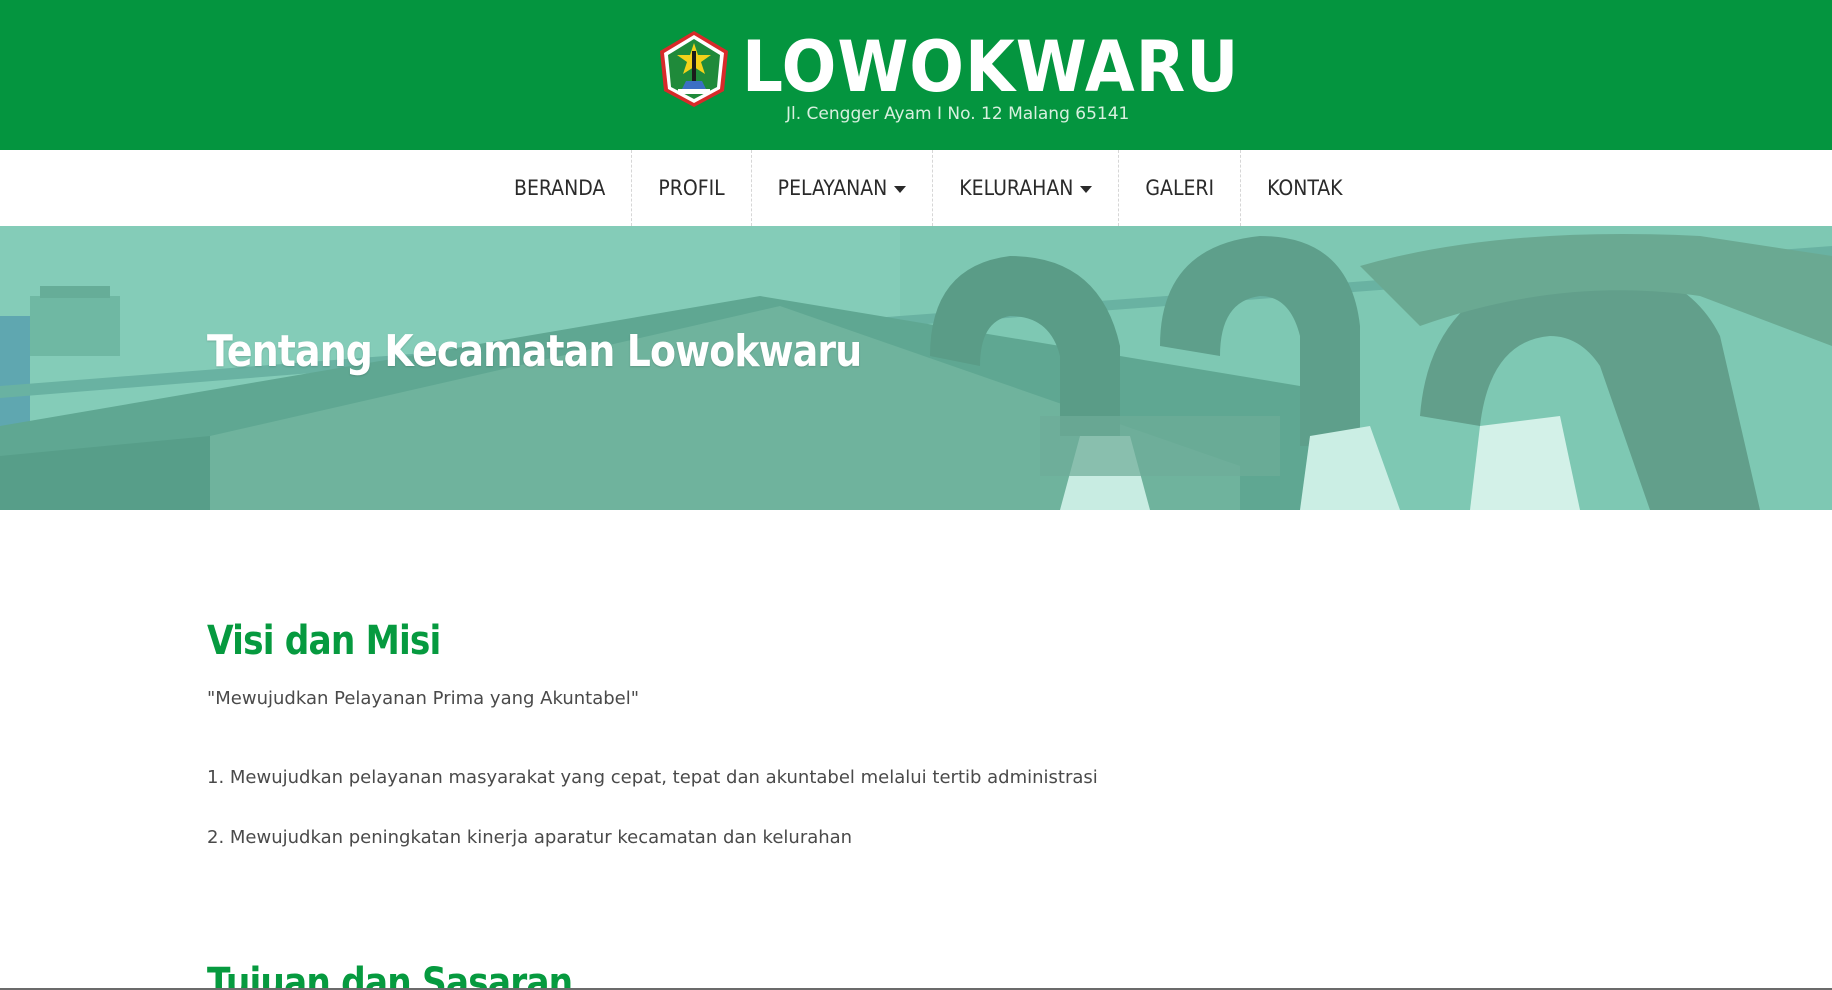 This screenshot has width=1832, height=990. I want to click on nav-item-profil: PROFIL, so click(692, 188).